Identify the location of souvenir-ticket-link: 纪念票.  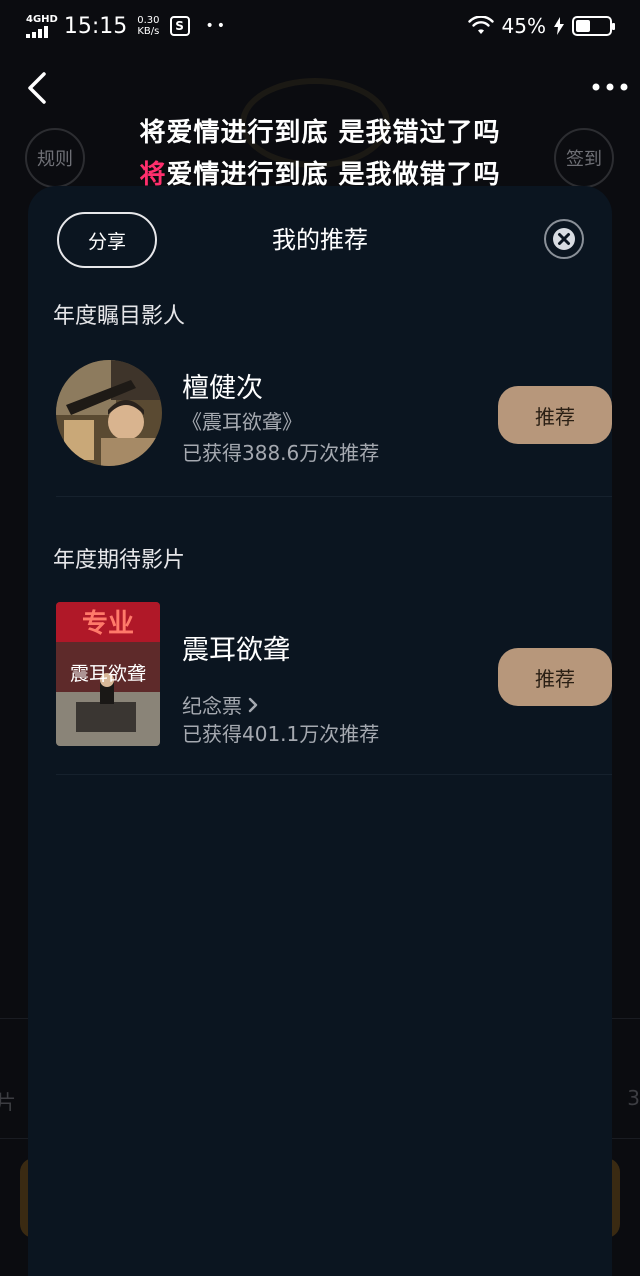
(220, 704).